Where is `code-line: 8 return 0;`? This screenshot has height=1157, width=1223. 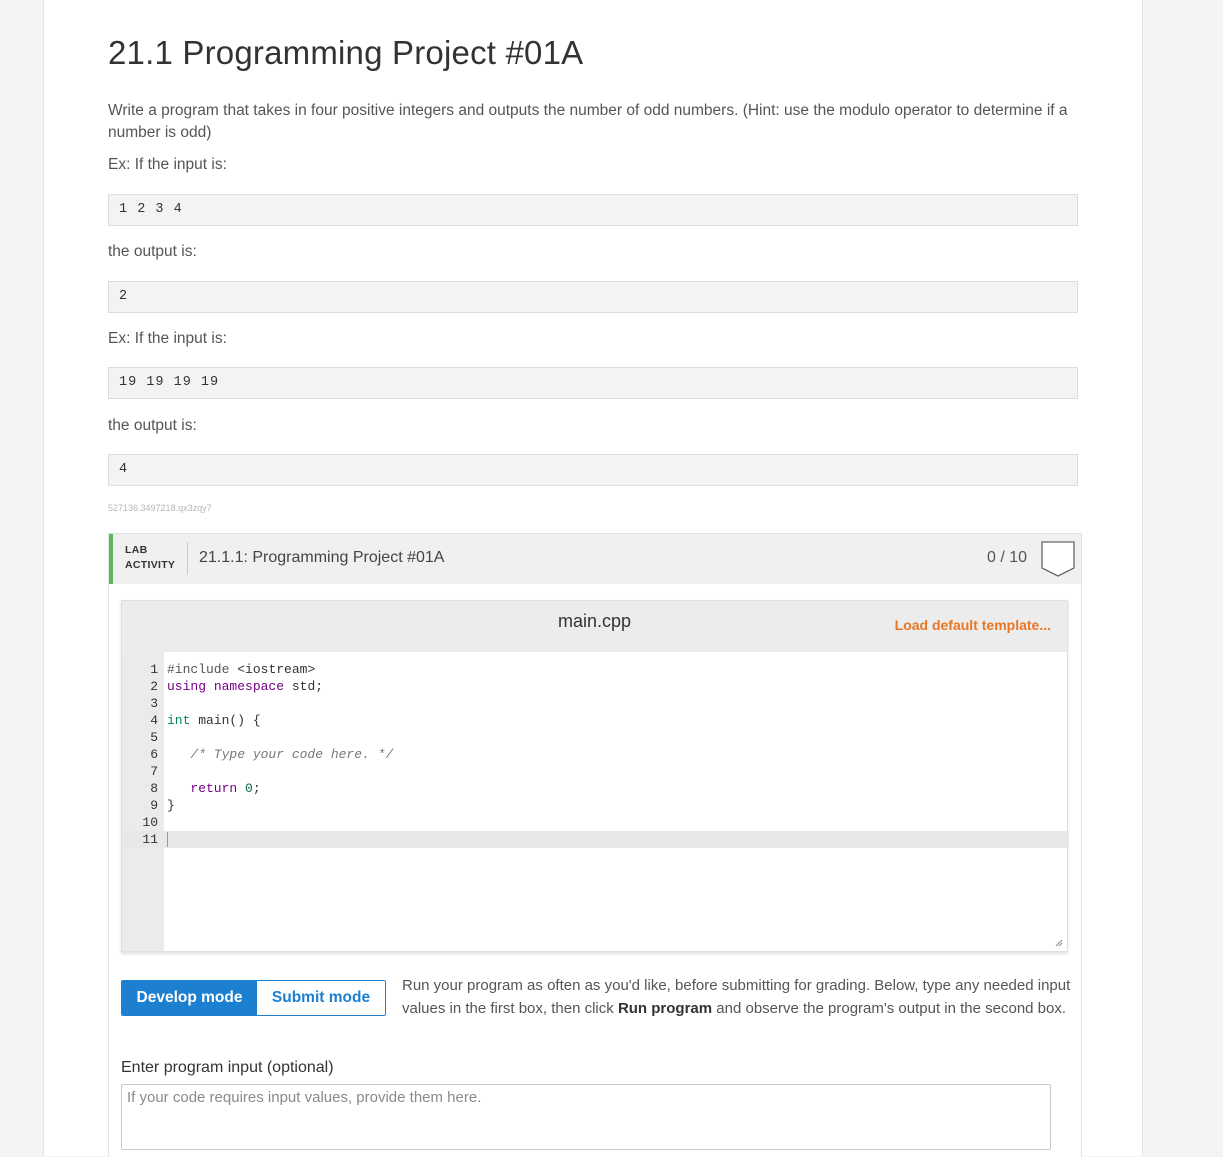
code-line: 8 return 0; is located at coordinates (594, 788).